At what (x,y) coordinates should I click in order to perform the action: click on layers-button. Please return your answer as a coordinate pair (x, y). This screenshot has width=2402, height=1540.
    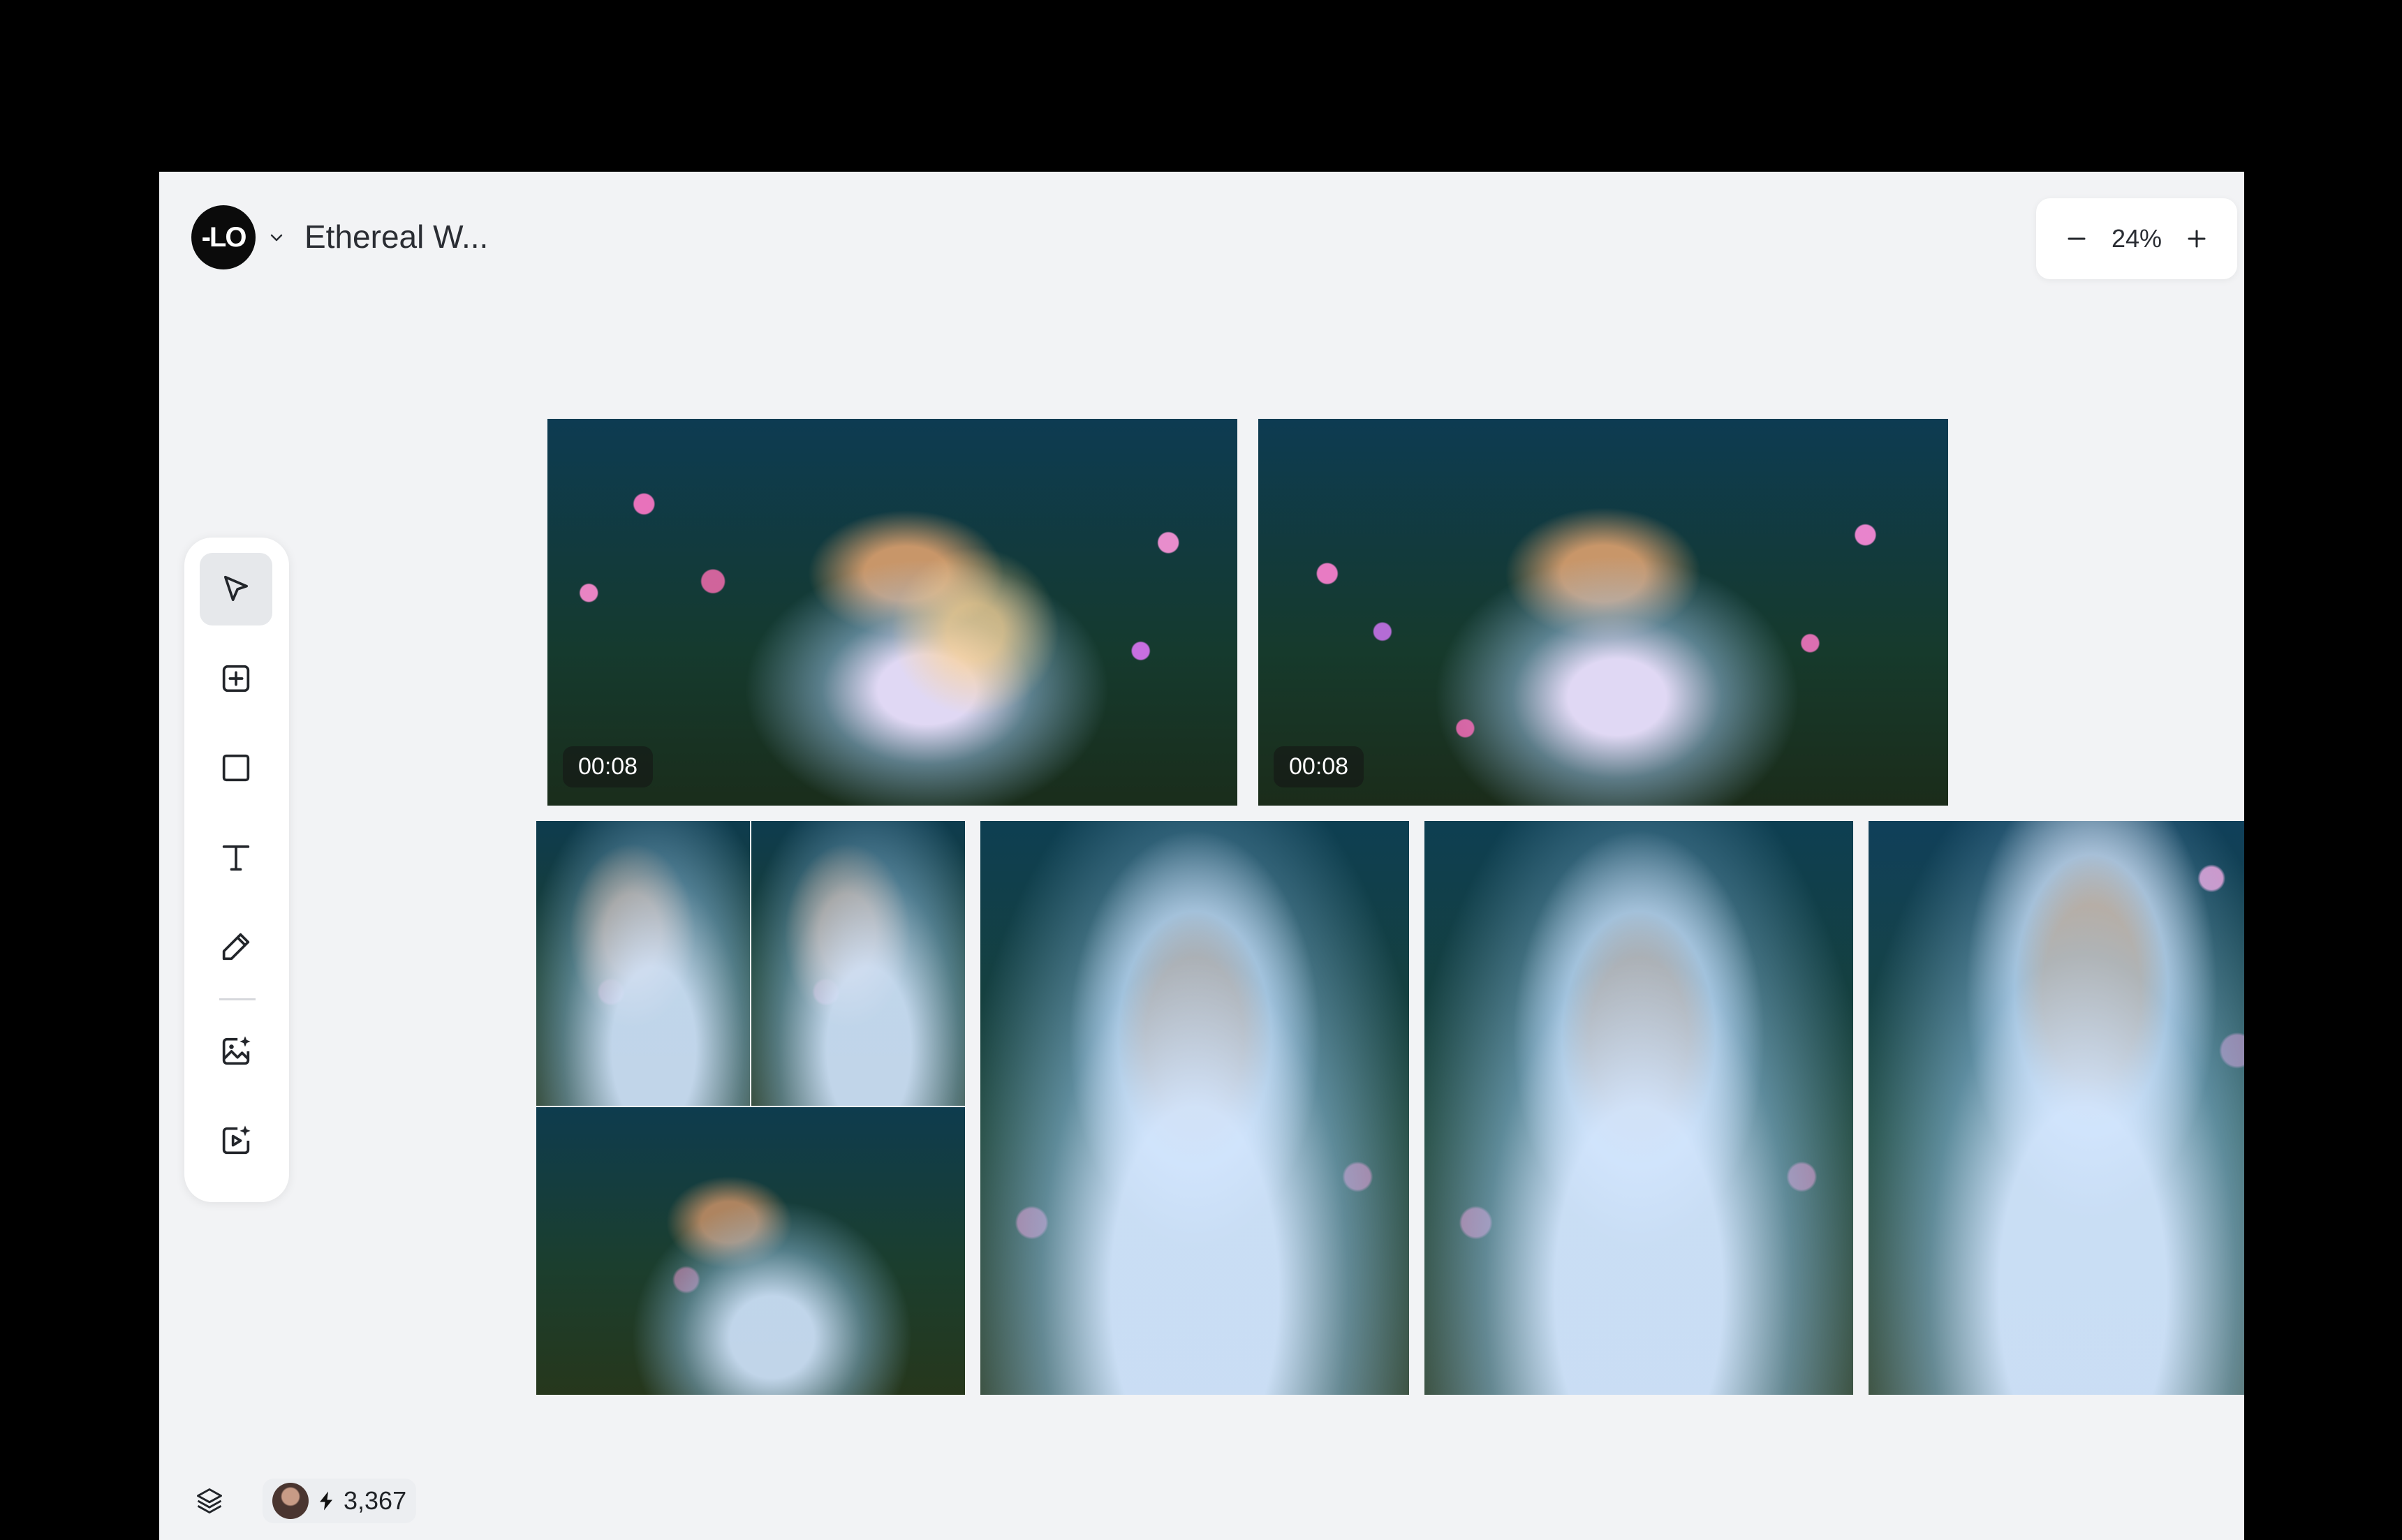
    Looking at the image, I should click on (209, 1501).